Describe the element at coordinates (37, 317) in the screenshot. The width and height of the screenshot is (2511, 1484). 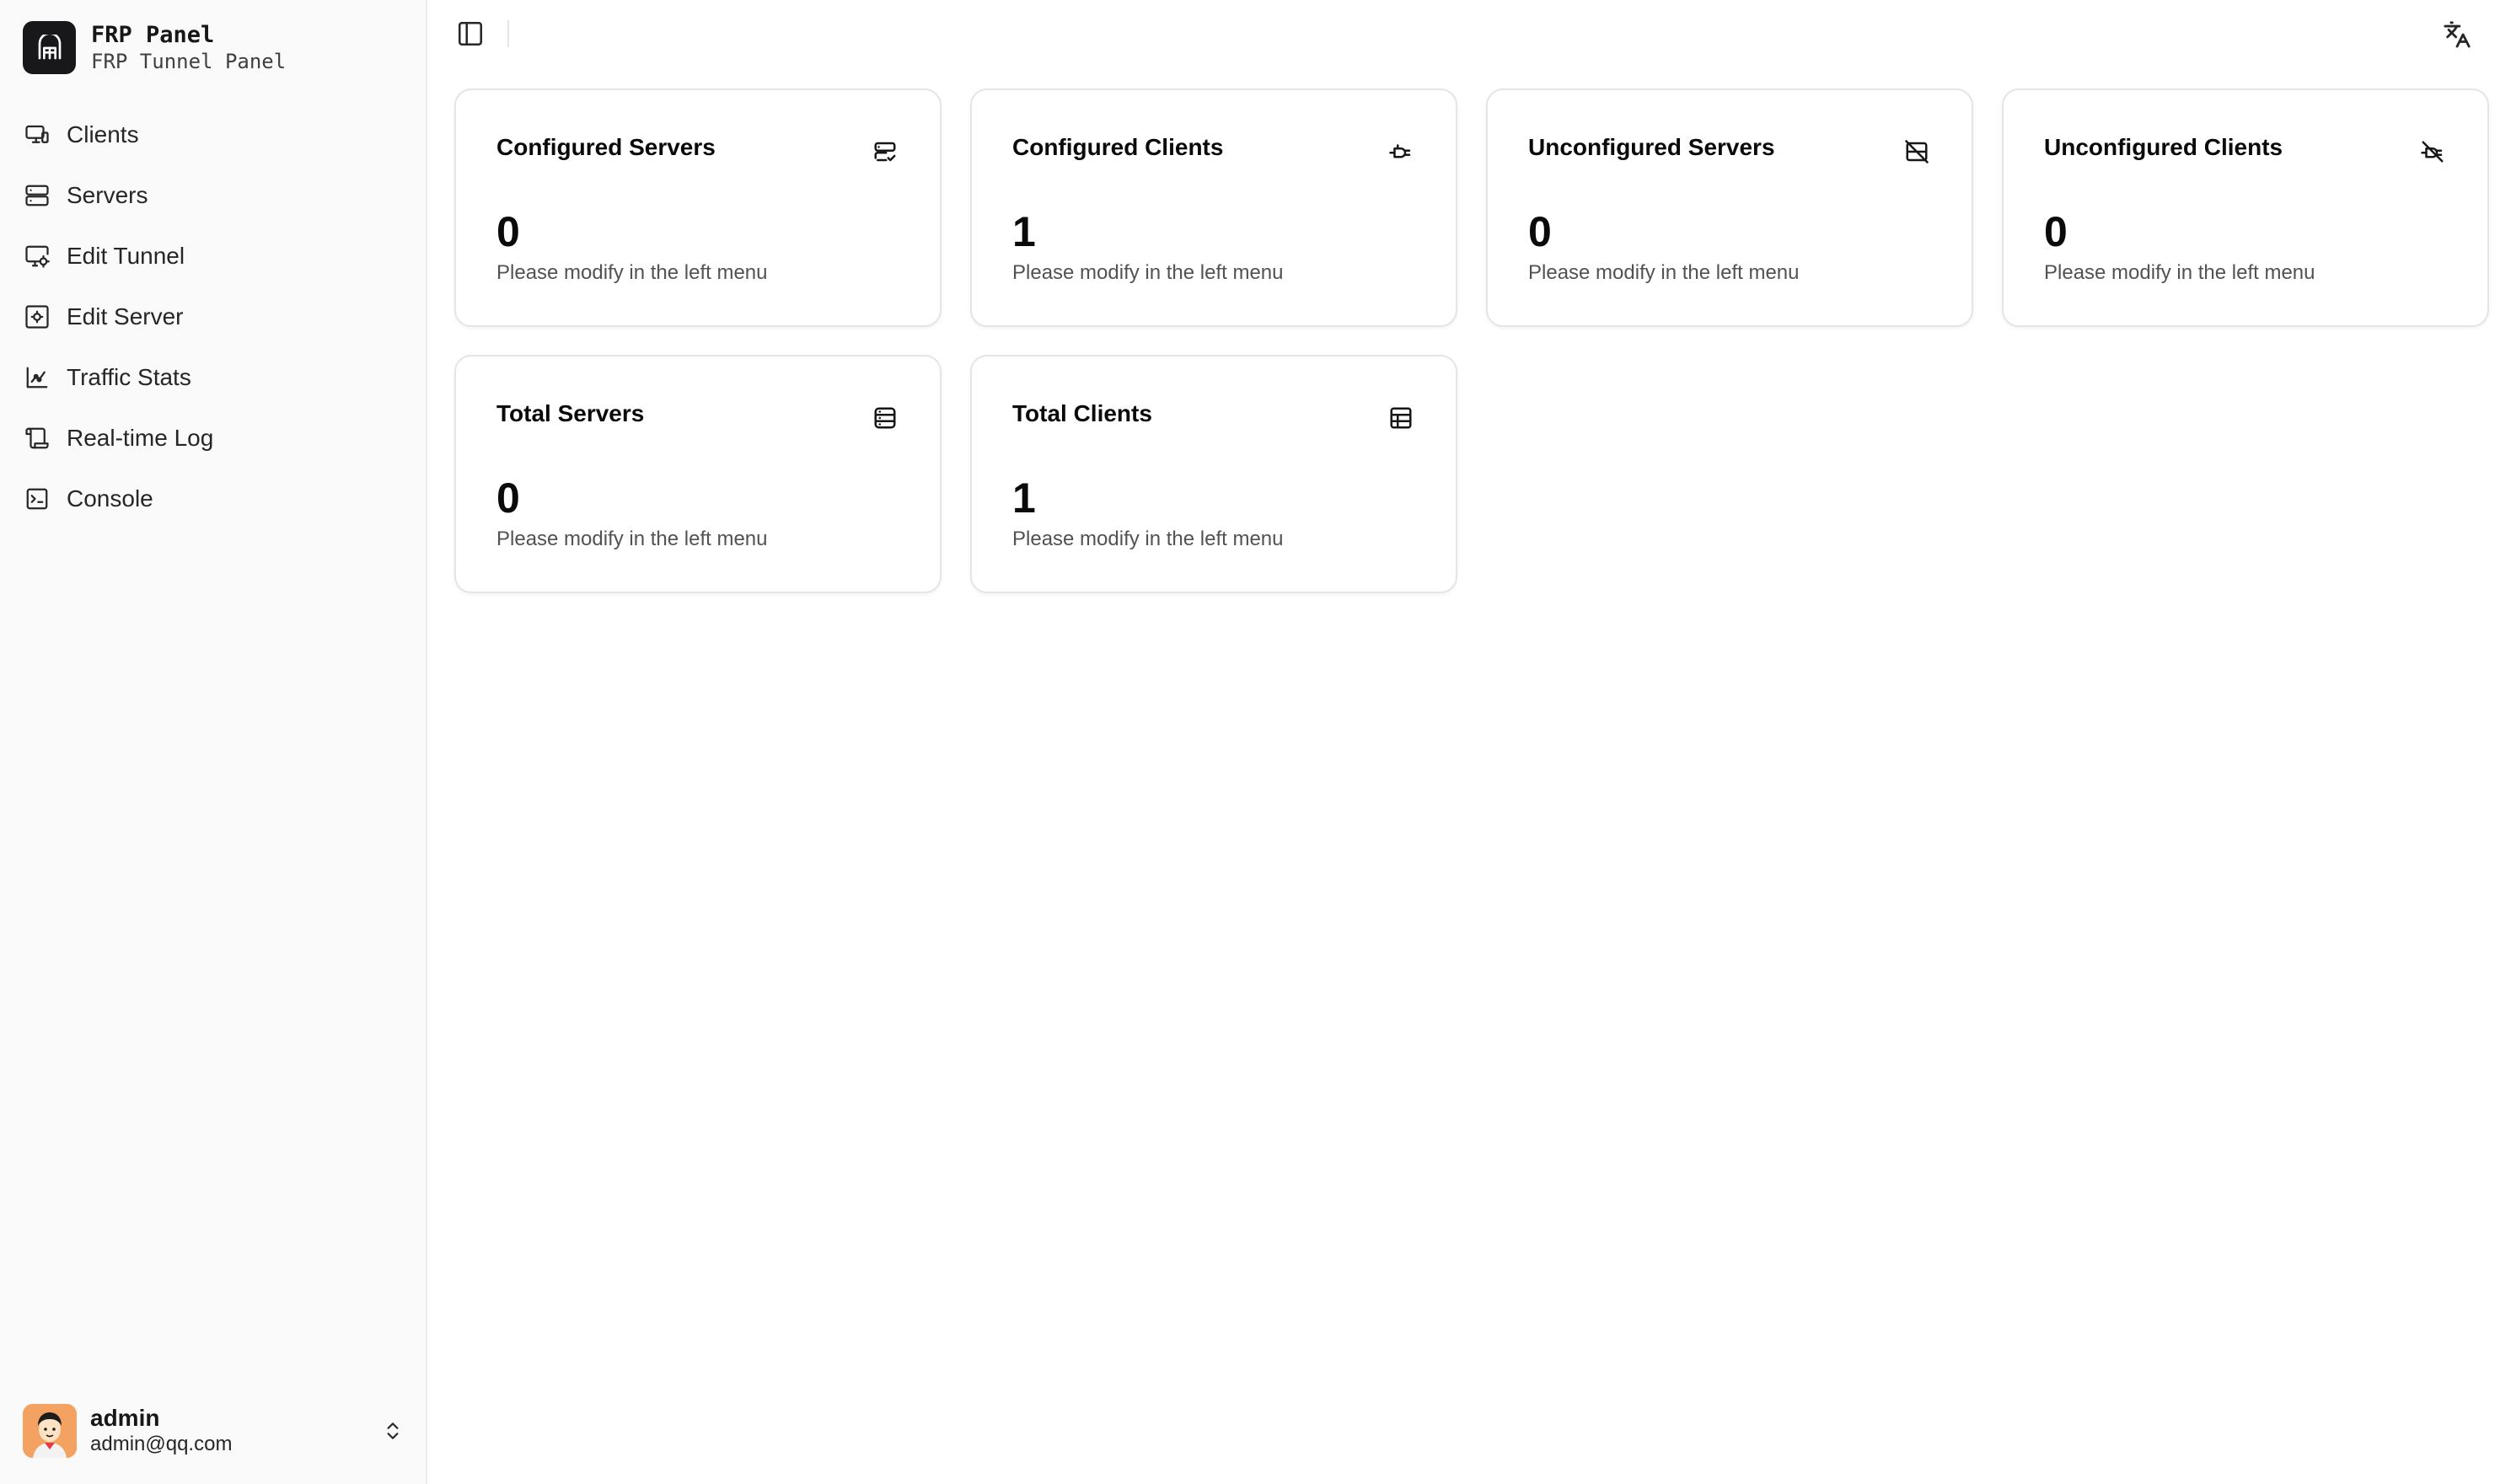
I see `server-cog-icon` at that location.